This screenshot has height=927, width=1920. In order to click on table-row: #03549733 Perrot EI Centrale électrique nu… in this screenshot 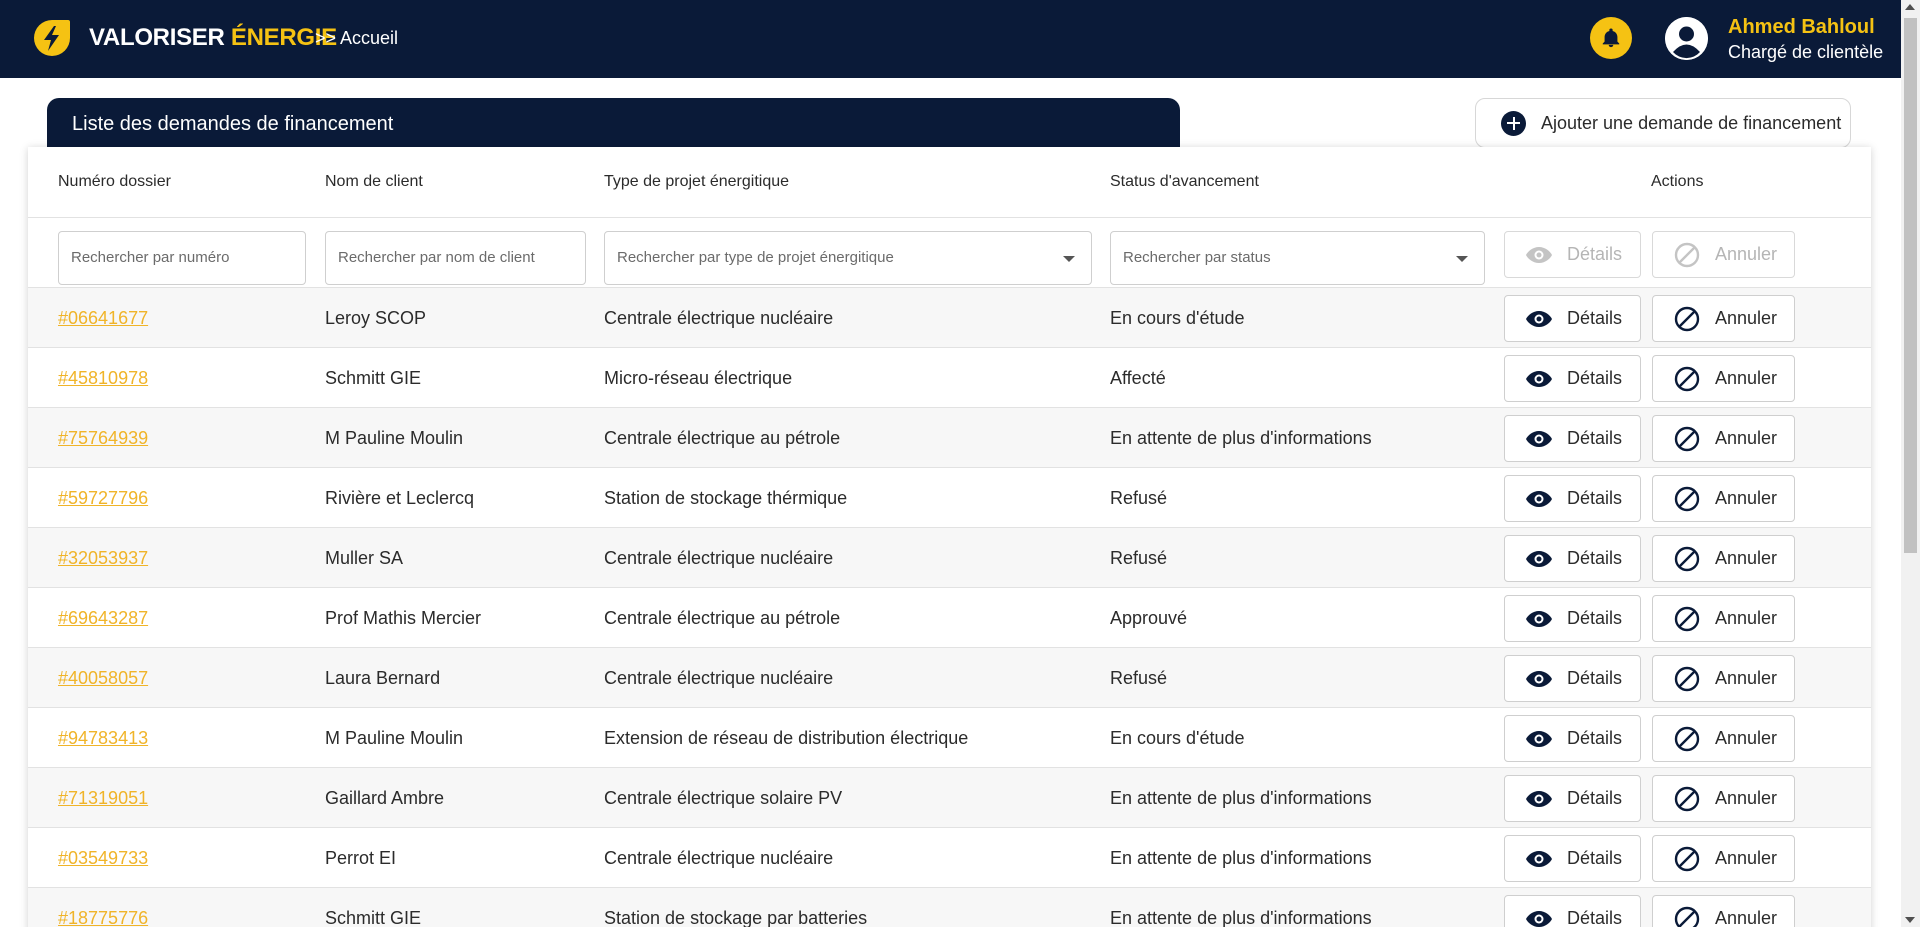, I will do `click(949, 858)`.